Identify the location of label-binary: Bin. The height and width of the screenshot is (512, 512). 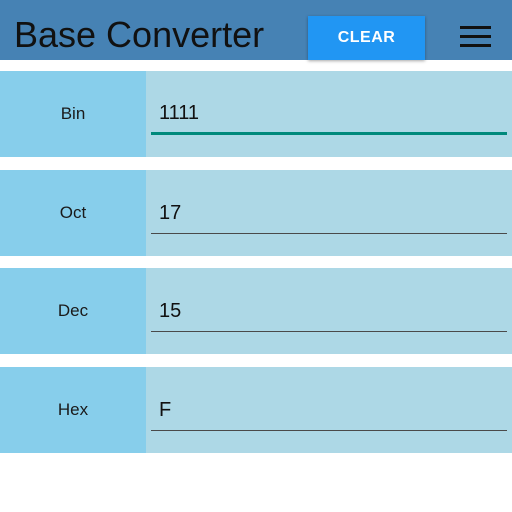
(73, 114).